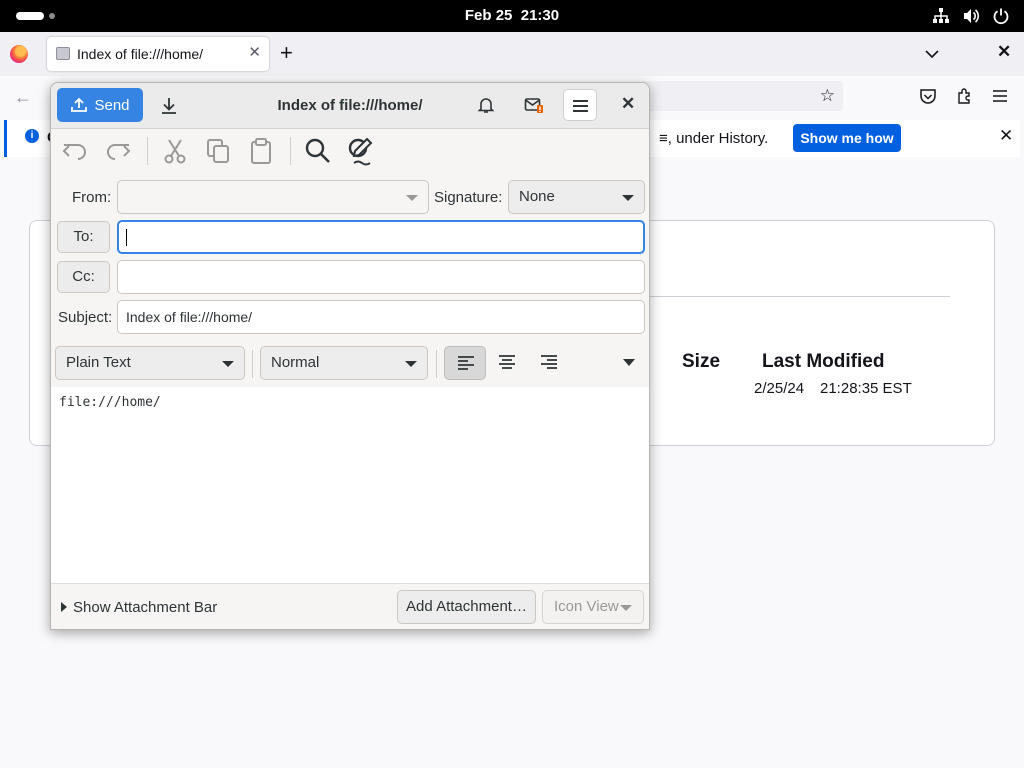 Image resolution: width=1024 pixels, height=768 pixels. I want to click on undo-icon, so click(75, 151).